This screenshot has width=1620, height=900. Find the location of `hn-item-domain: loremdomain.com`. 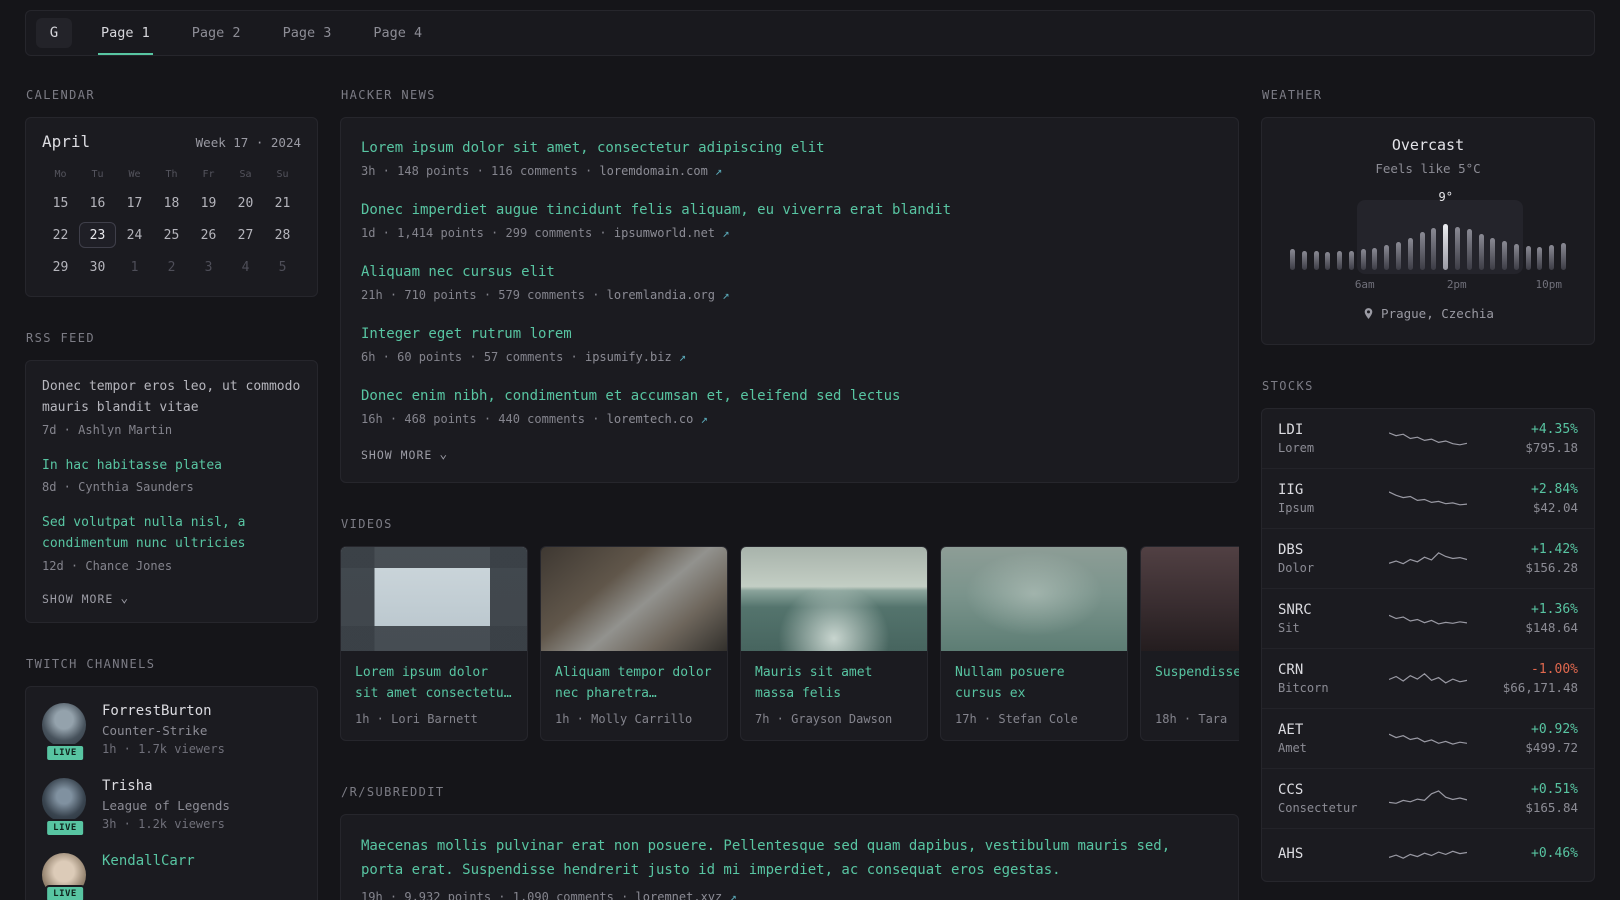

hn-item-domain: loremdomain.com is located at coordinates (653, 171).